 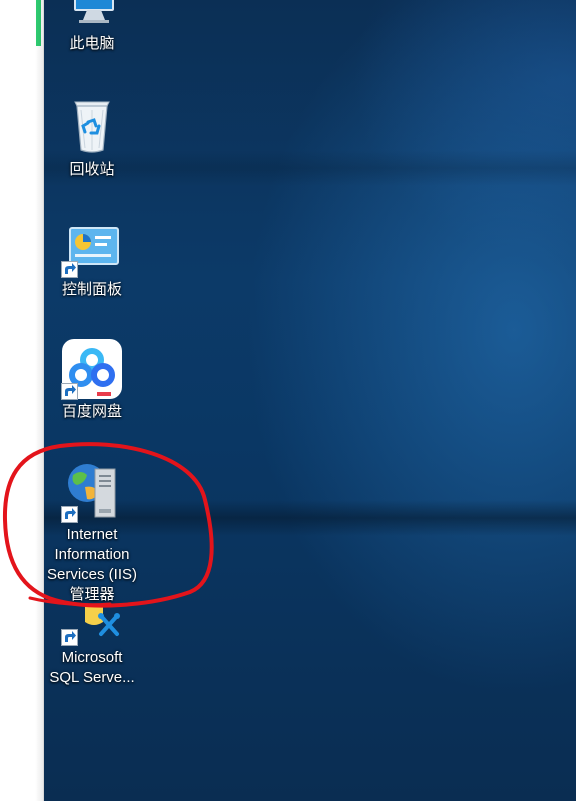 What do you see at coordinates (92, 16) in the screenshot?
I see `computer-icon` at bounding box center [92, 16].